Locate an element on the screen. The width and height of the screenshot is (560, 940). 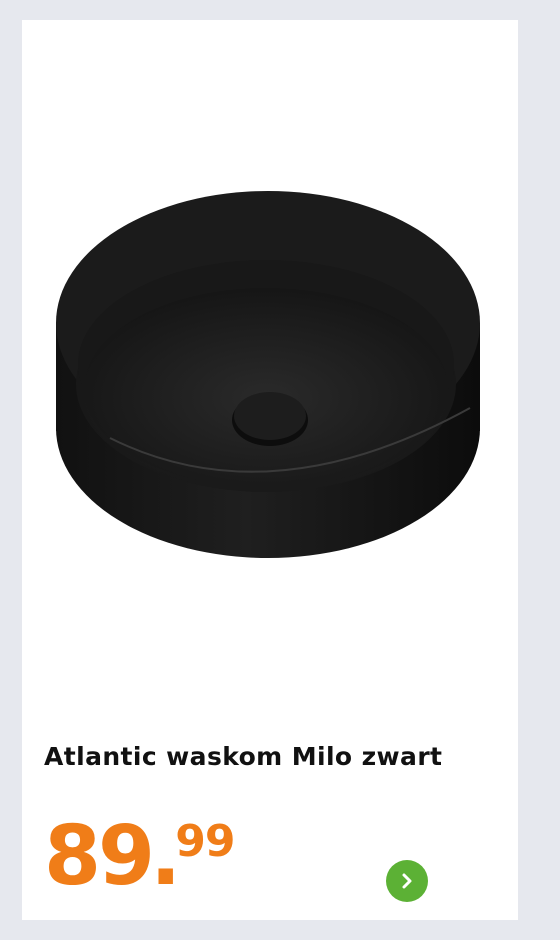
chevron-right-icon is located at coordinates (407, 881).